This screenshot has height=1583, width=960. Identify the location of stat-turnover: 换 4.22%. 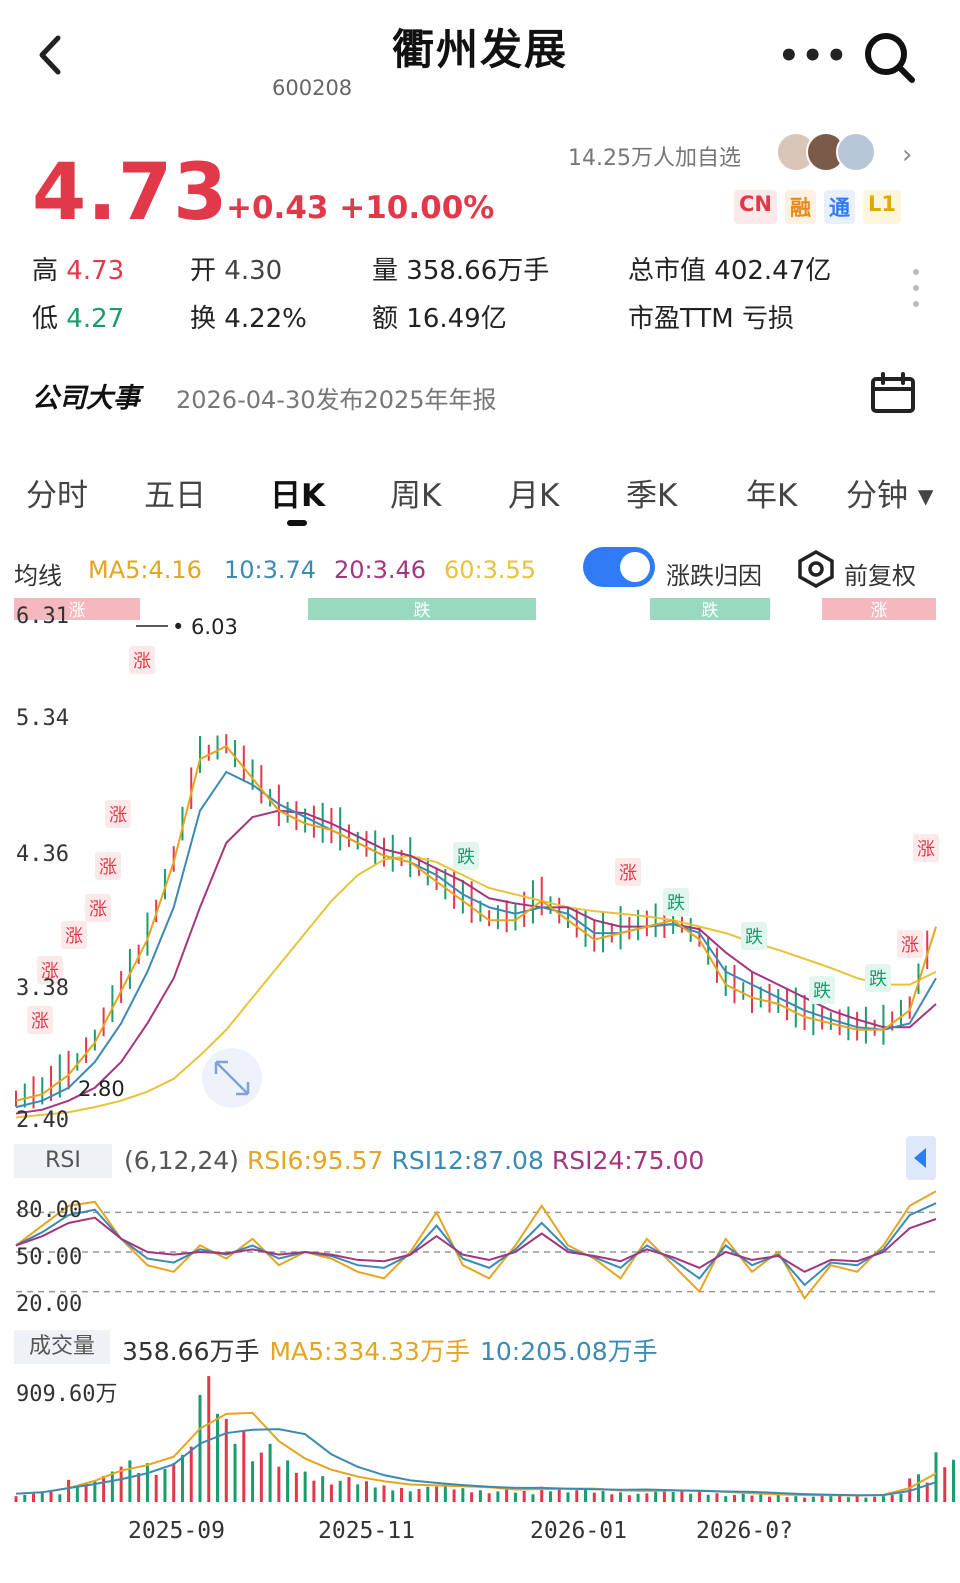
(248, 316).